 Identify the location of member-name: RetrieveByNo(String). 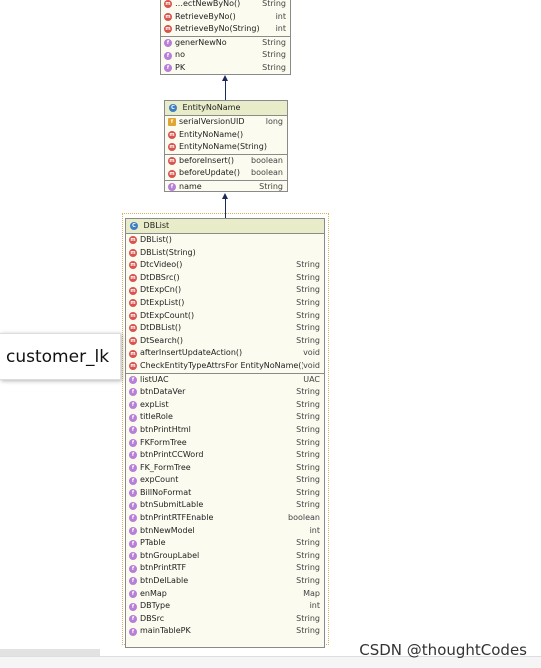
(217, 29).